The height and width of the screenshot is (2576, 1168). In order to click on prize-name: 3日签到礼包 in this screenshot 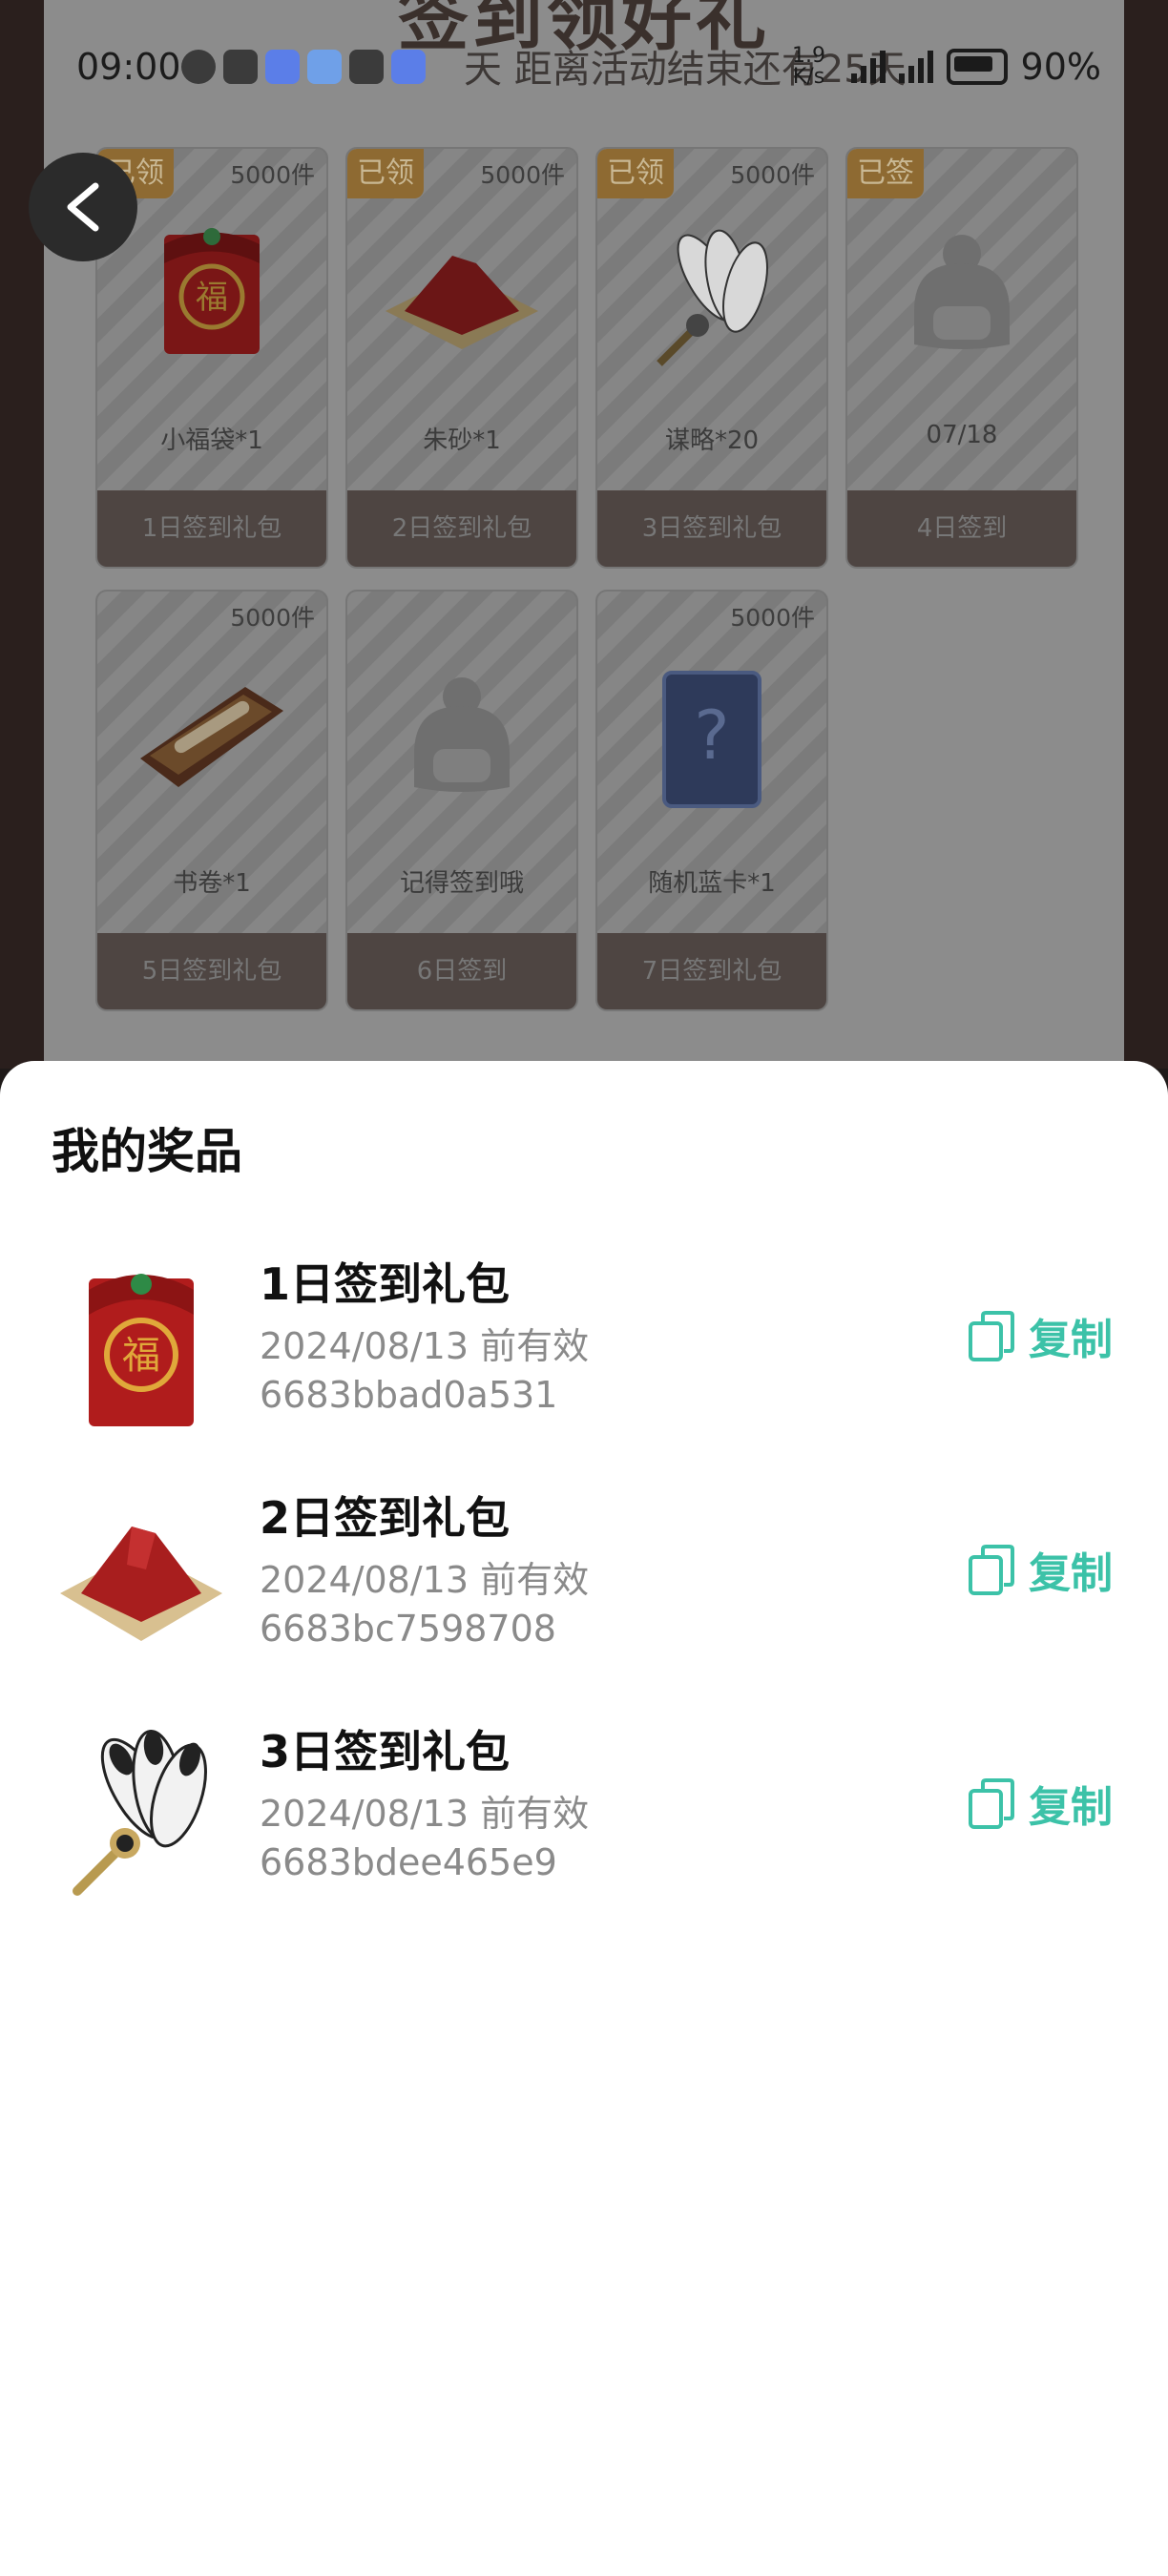, I will do `click(385, 1751)`.